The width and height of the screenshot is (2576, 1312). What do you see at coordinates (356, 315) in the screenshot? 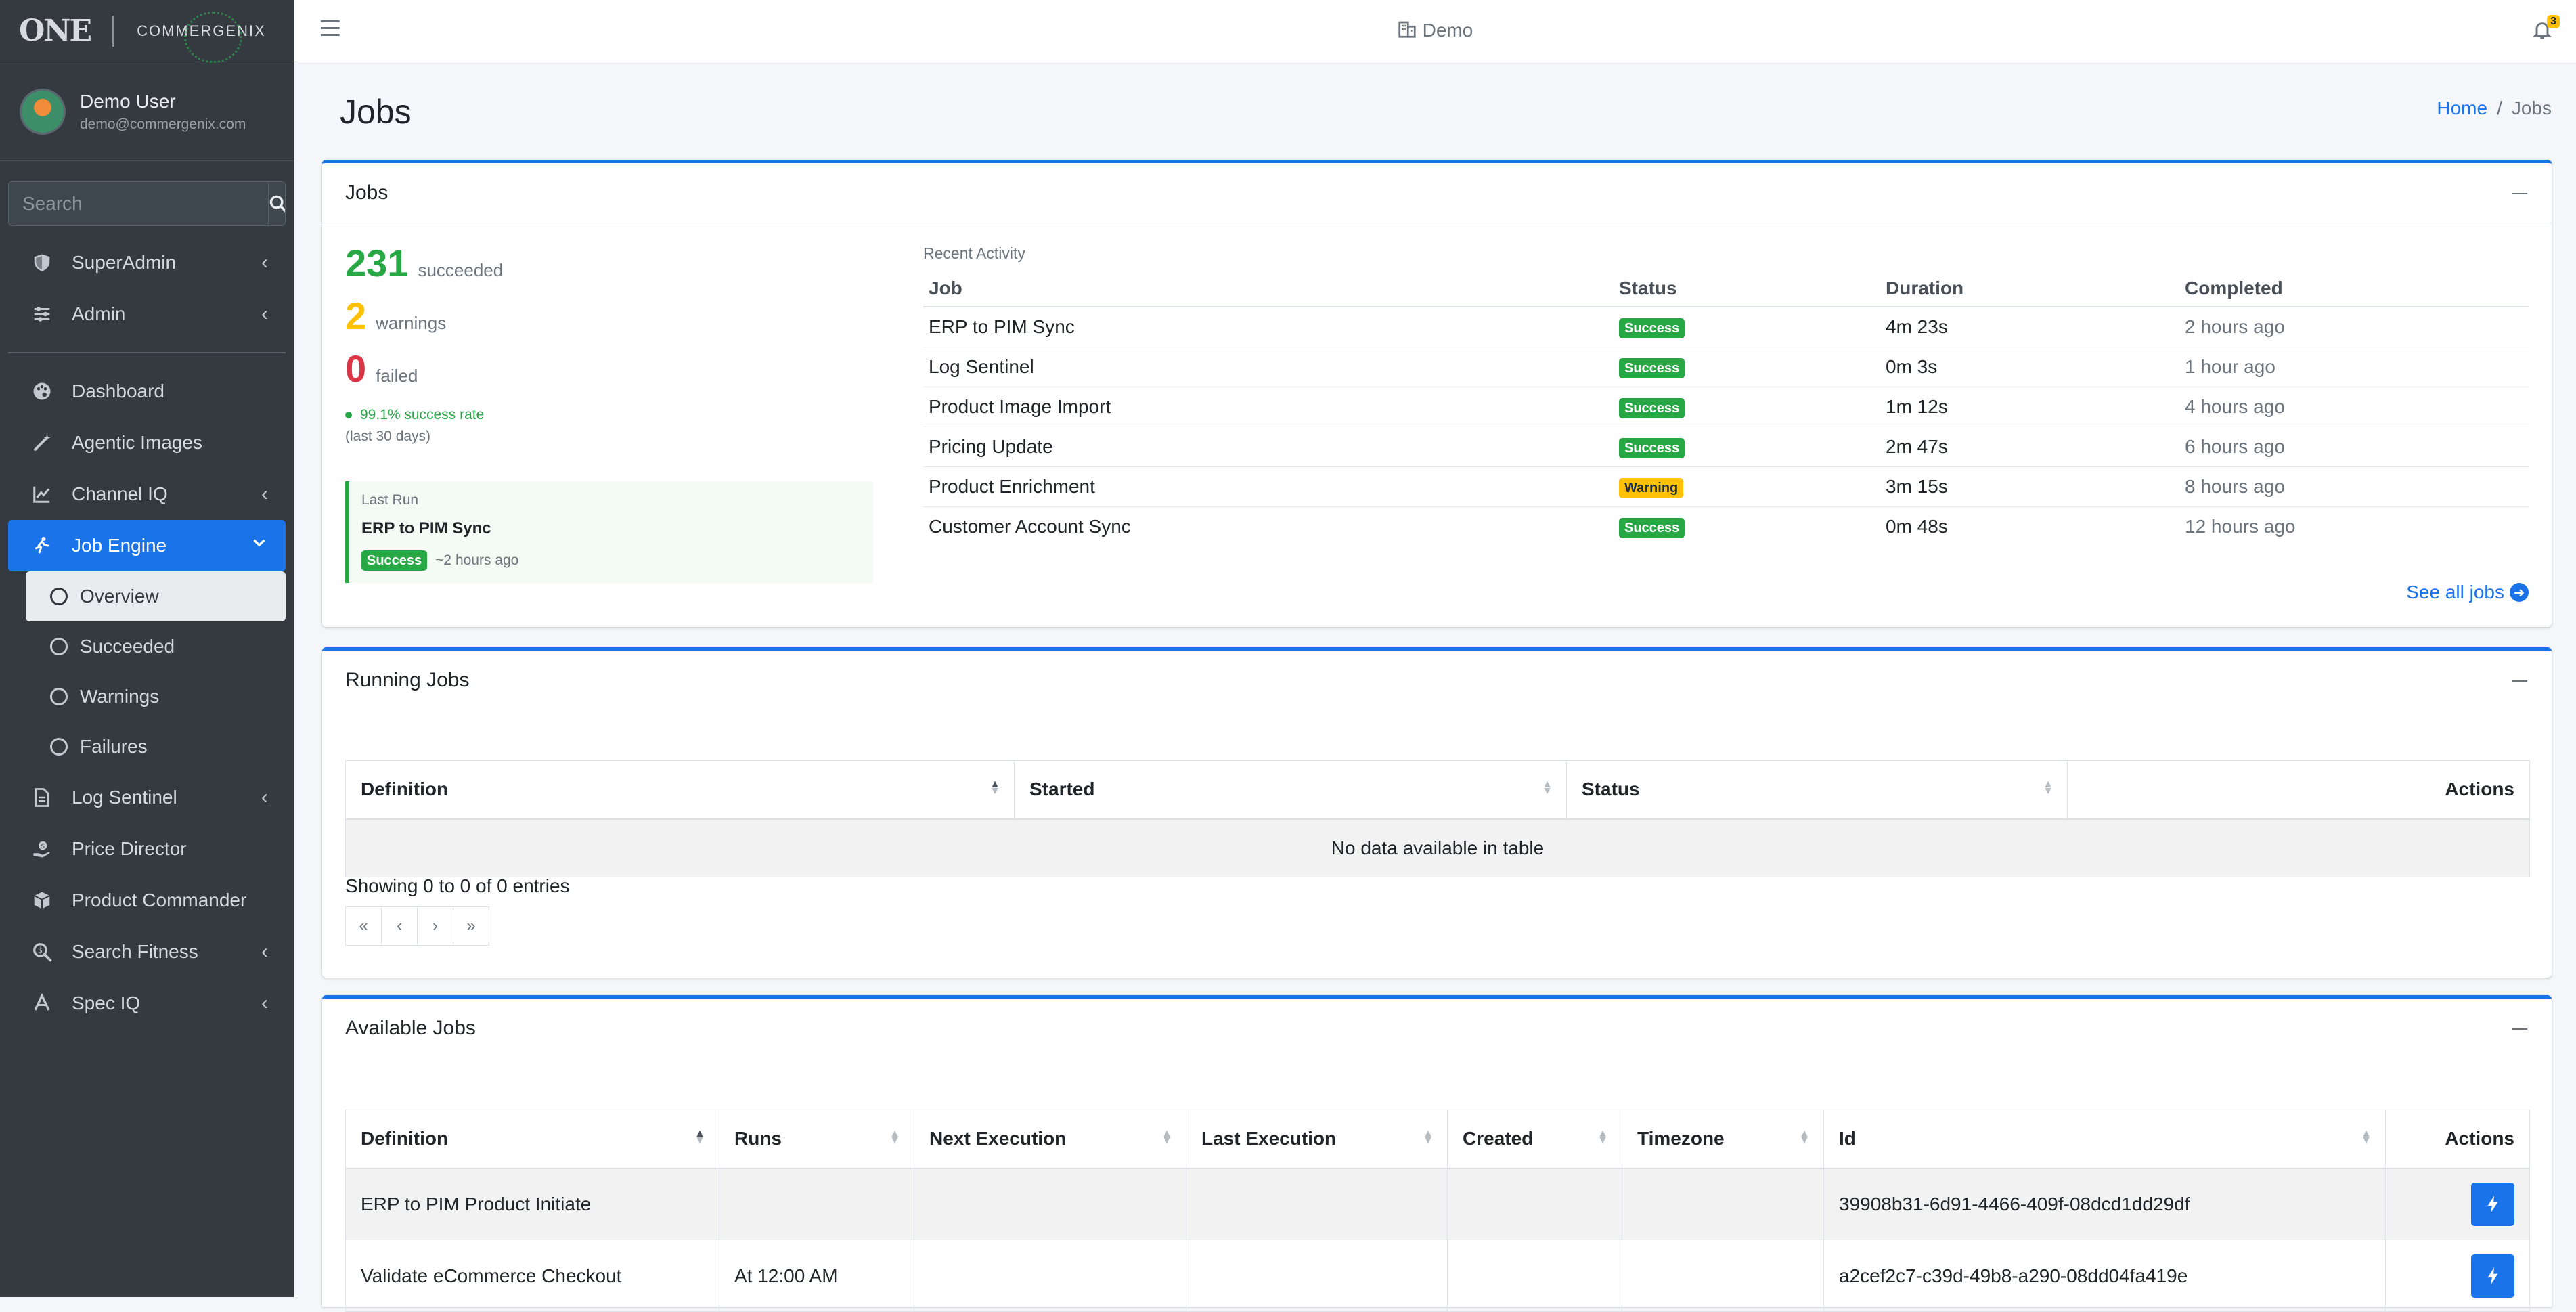
I see `warnings-count: 2` at bounding box center [356, 315].